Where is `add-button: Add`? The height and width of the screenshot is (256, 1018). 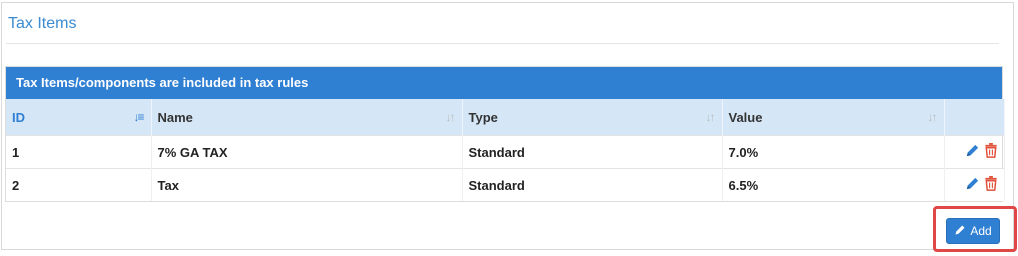 add-button: Add is located at coordinates (973, 231).